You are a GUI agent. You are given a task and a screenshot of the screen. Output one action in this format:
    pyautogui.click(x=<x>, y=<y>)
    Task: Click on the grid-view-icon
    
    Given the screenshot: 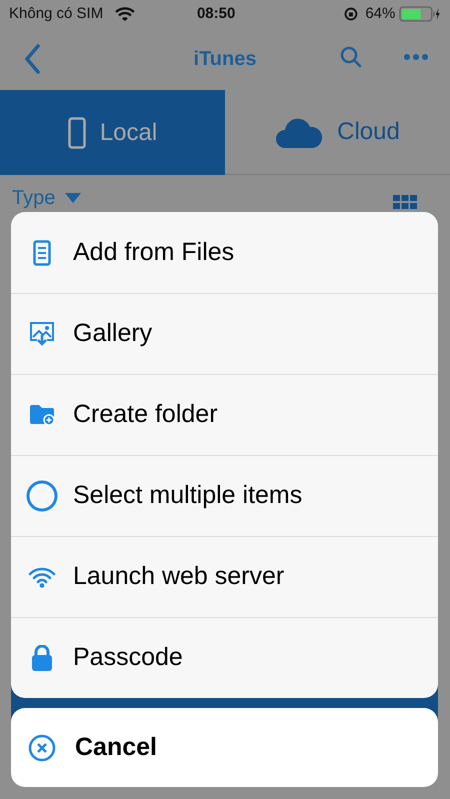 What is the action you would take?
    pyautogui.click(x=405, y=202)
    